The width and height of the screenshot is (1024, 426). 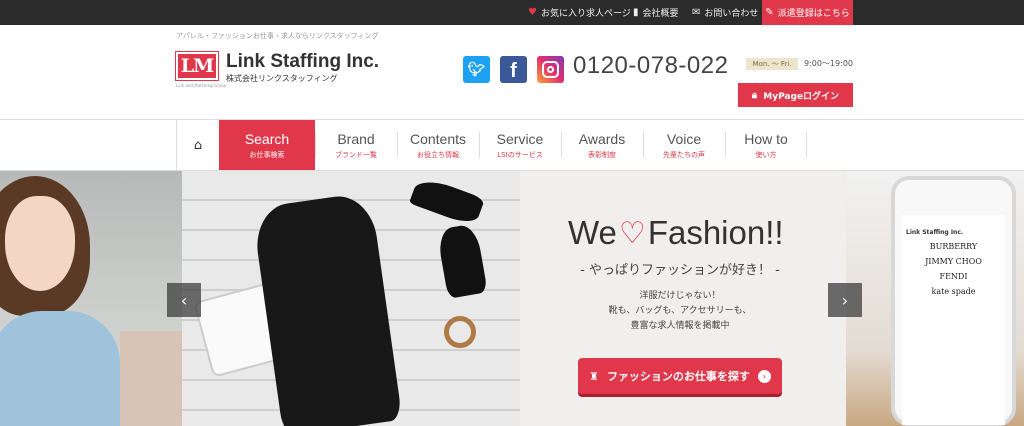 What do you see at coordinates (462, 261) in the screenshot?
I see `photo-shoe-heel` at bounding box center [462, 261].